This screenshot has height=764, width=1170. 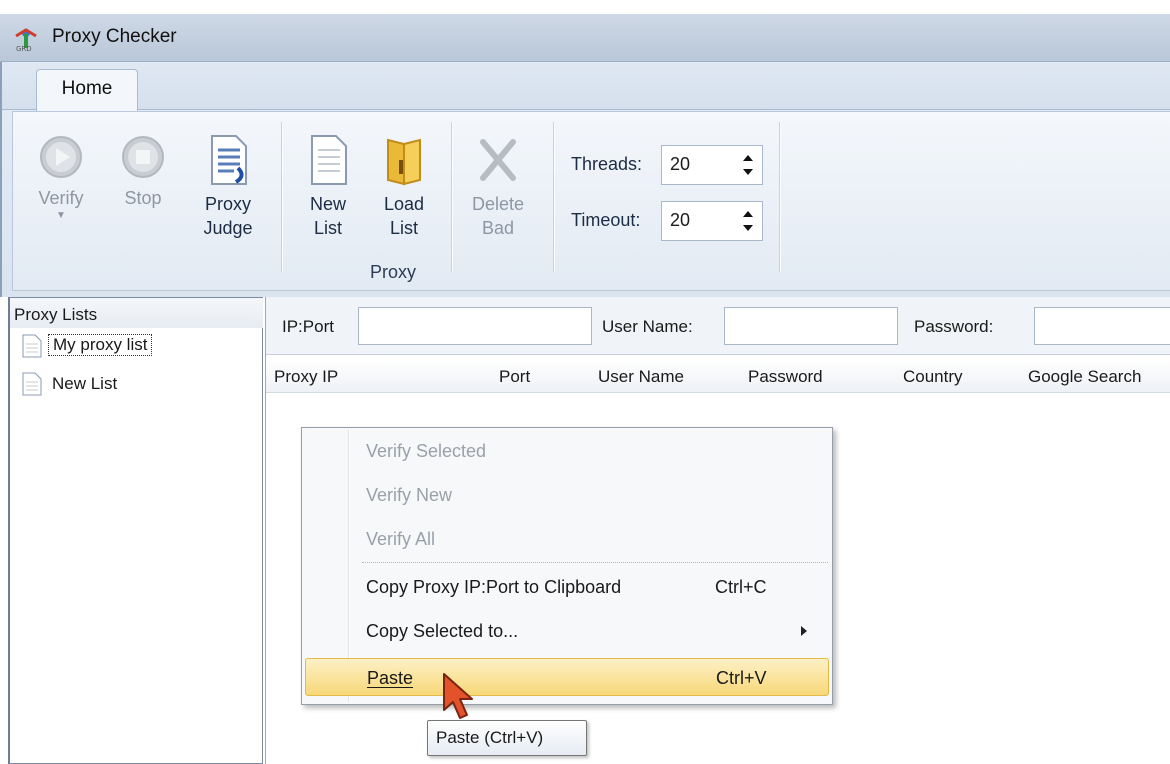 What do you see at coordinates (136, 313) in the screenshot?
I see `panel-header: Proxy Lists` at bounding box center [136, 313].